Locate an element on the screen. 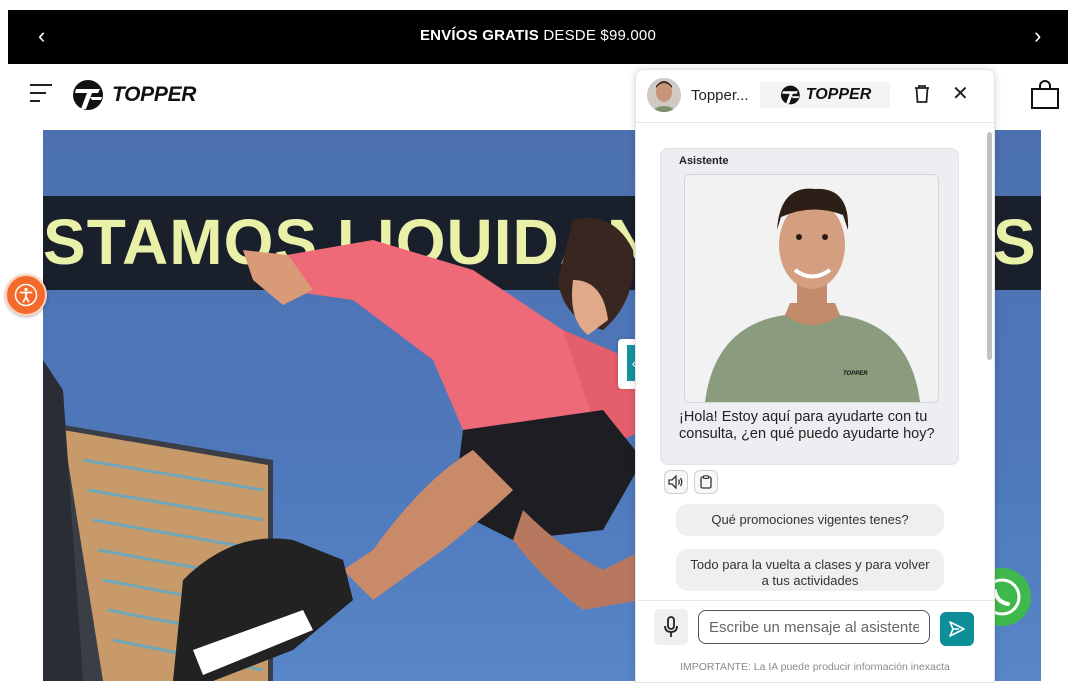 Image resolution: width=1068 pixels, height=683 pixels. topper-logo: TOPPER is located at coordinates (133, 95).